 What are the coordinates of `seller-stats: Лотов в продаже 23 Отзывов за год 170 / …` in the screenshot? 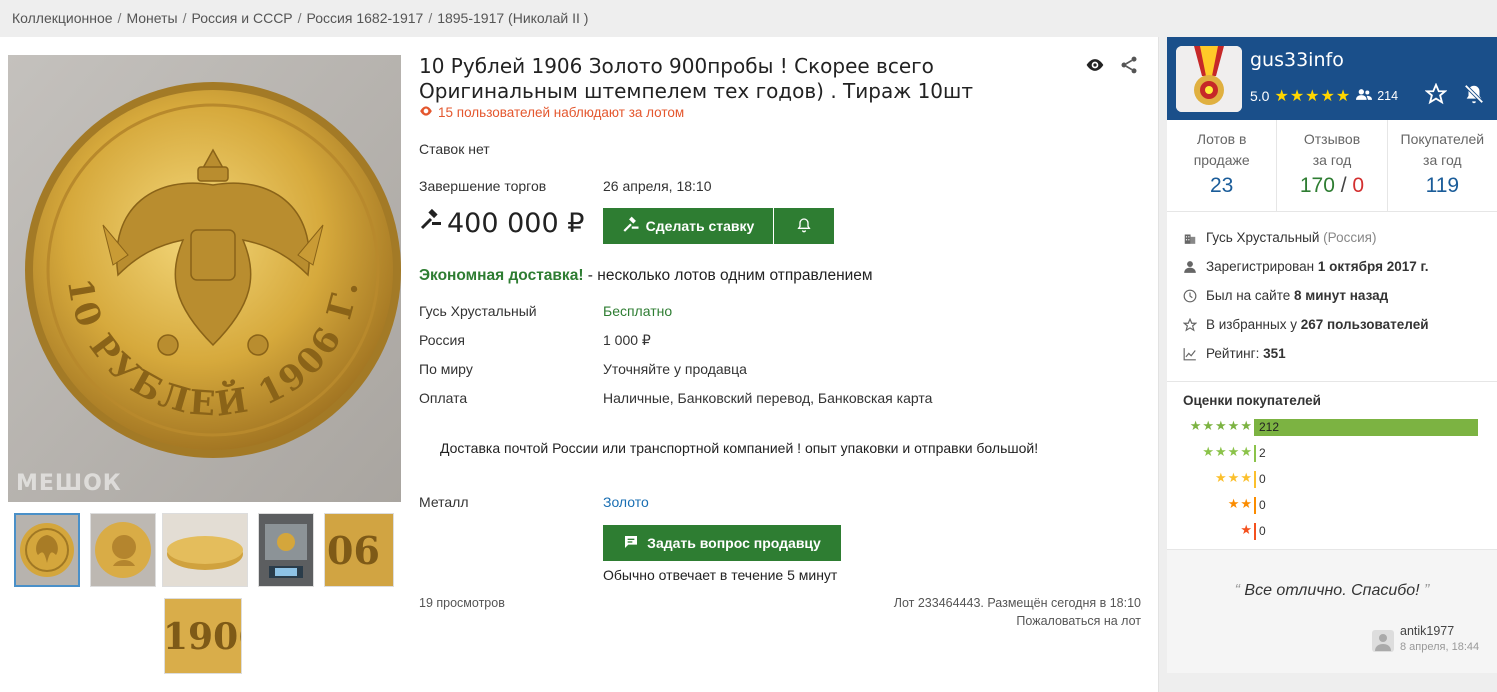 It's located at (1332, 166).